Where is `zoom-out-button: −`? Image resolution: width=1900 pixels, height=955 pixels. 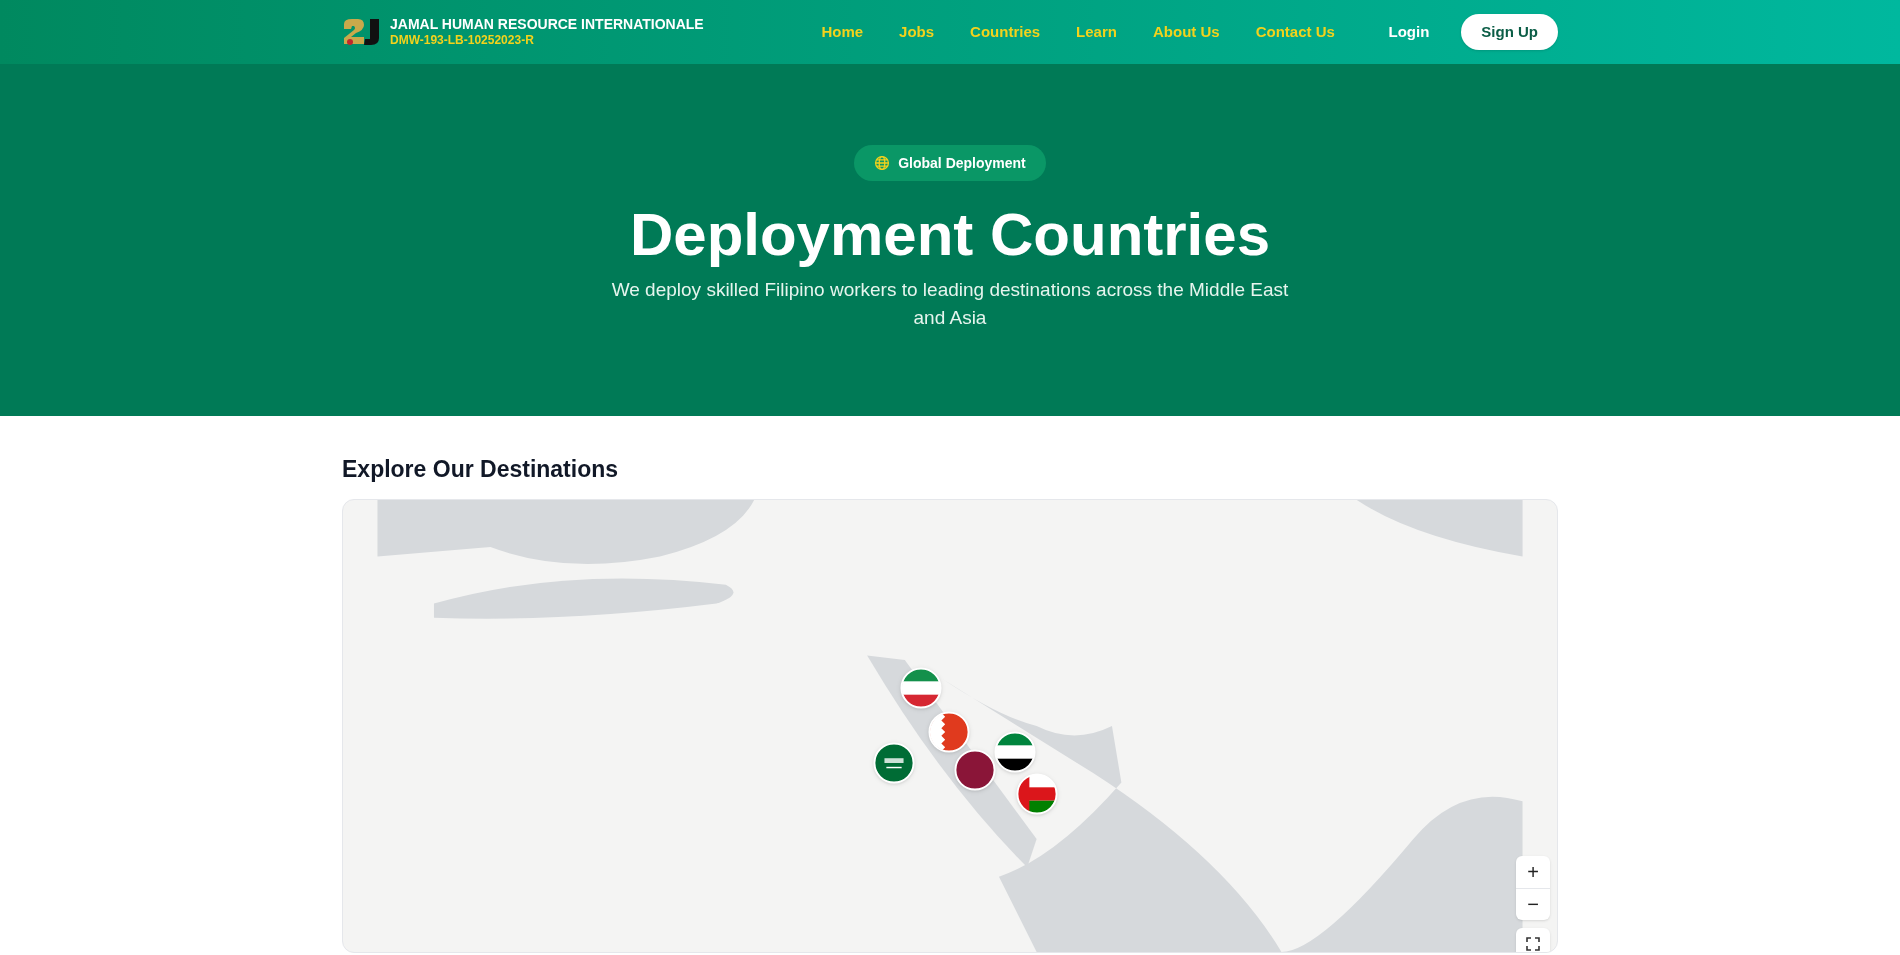 zoom-out-button: − is located at coordinates (1533, 903).